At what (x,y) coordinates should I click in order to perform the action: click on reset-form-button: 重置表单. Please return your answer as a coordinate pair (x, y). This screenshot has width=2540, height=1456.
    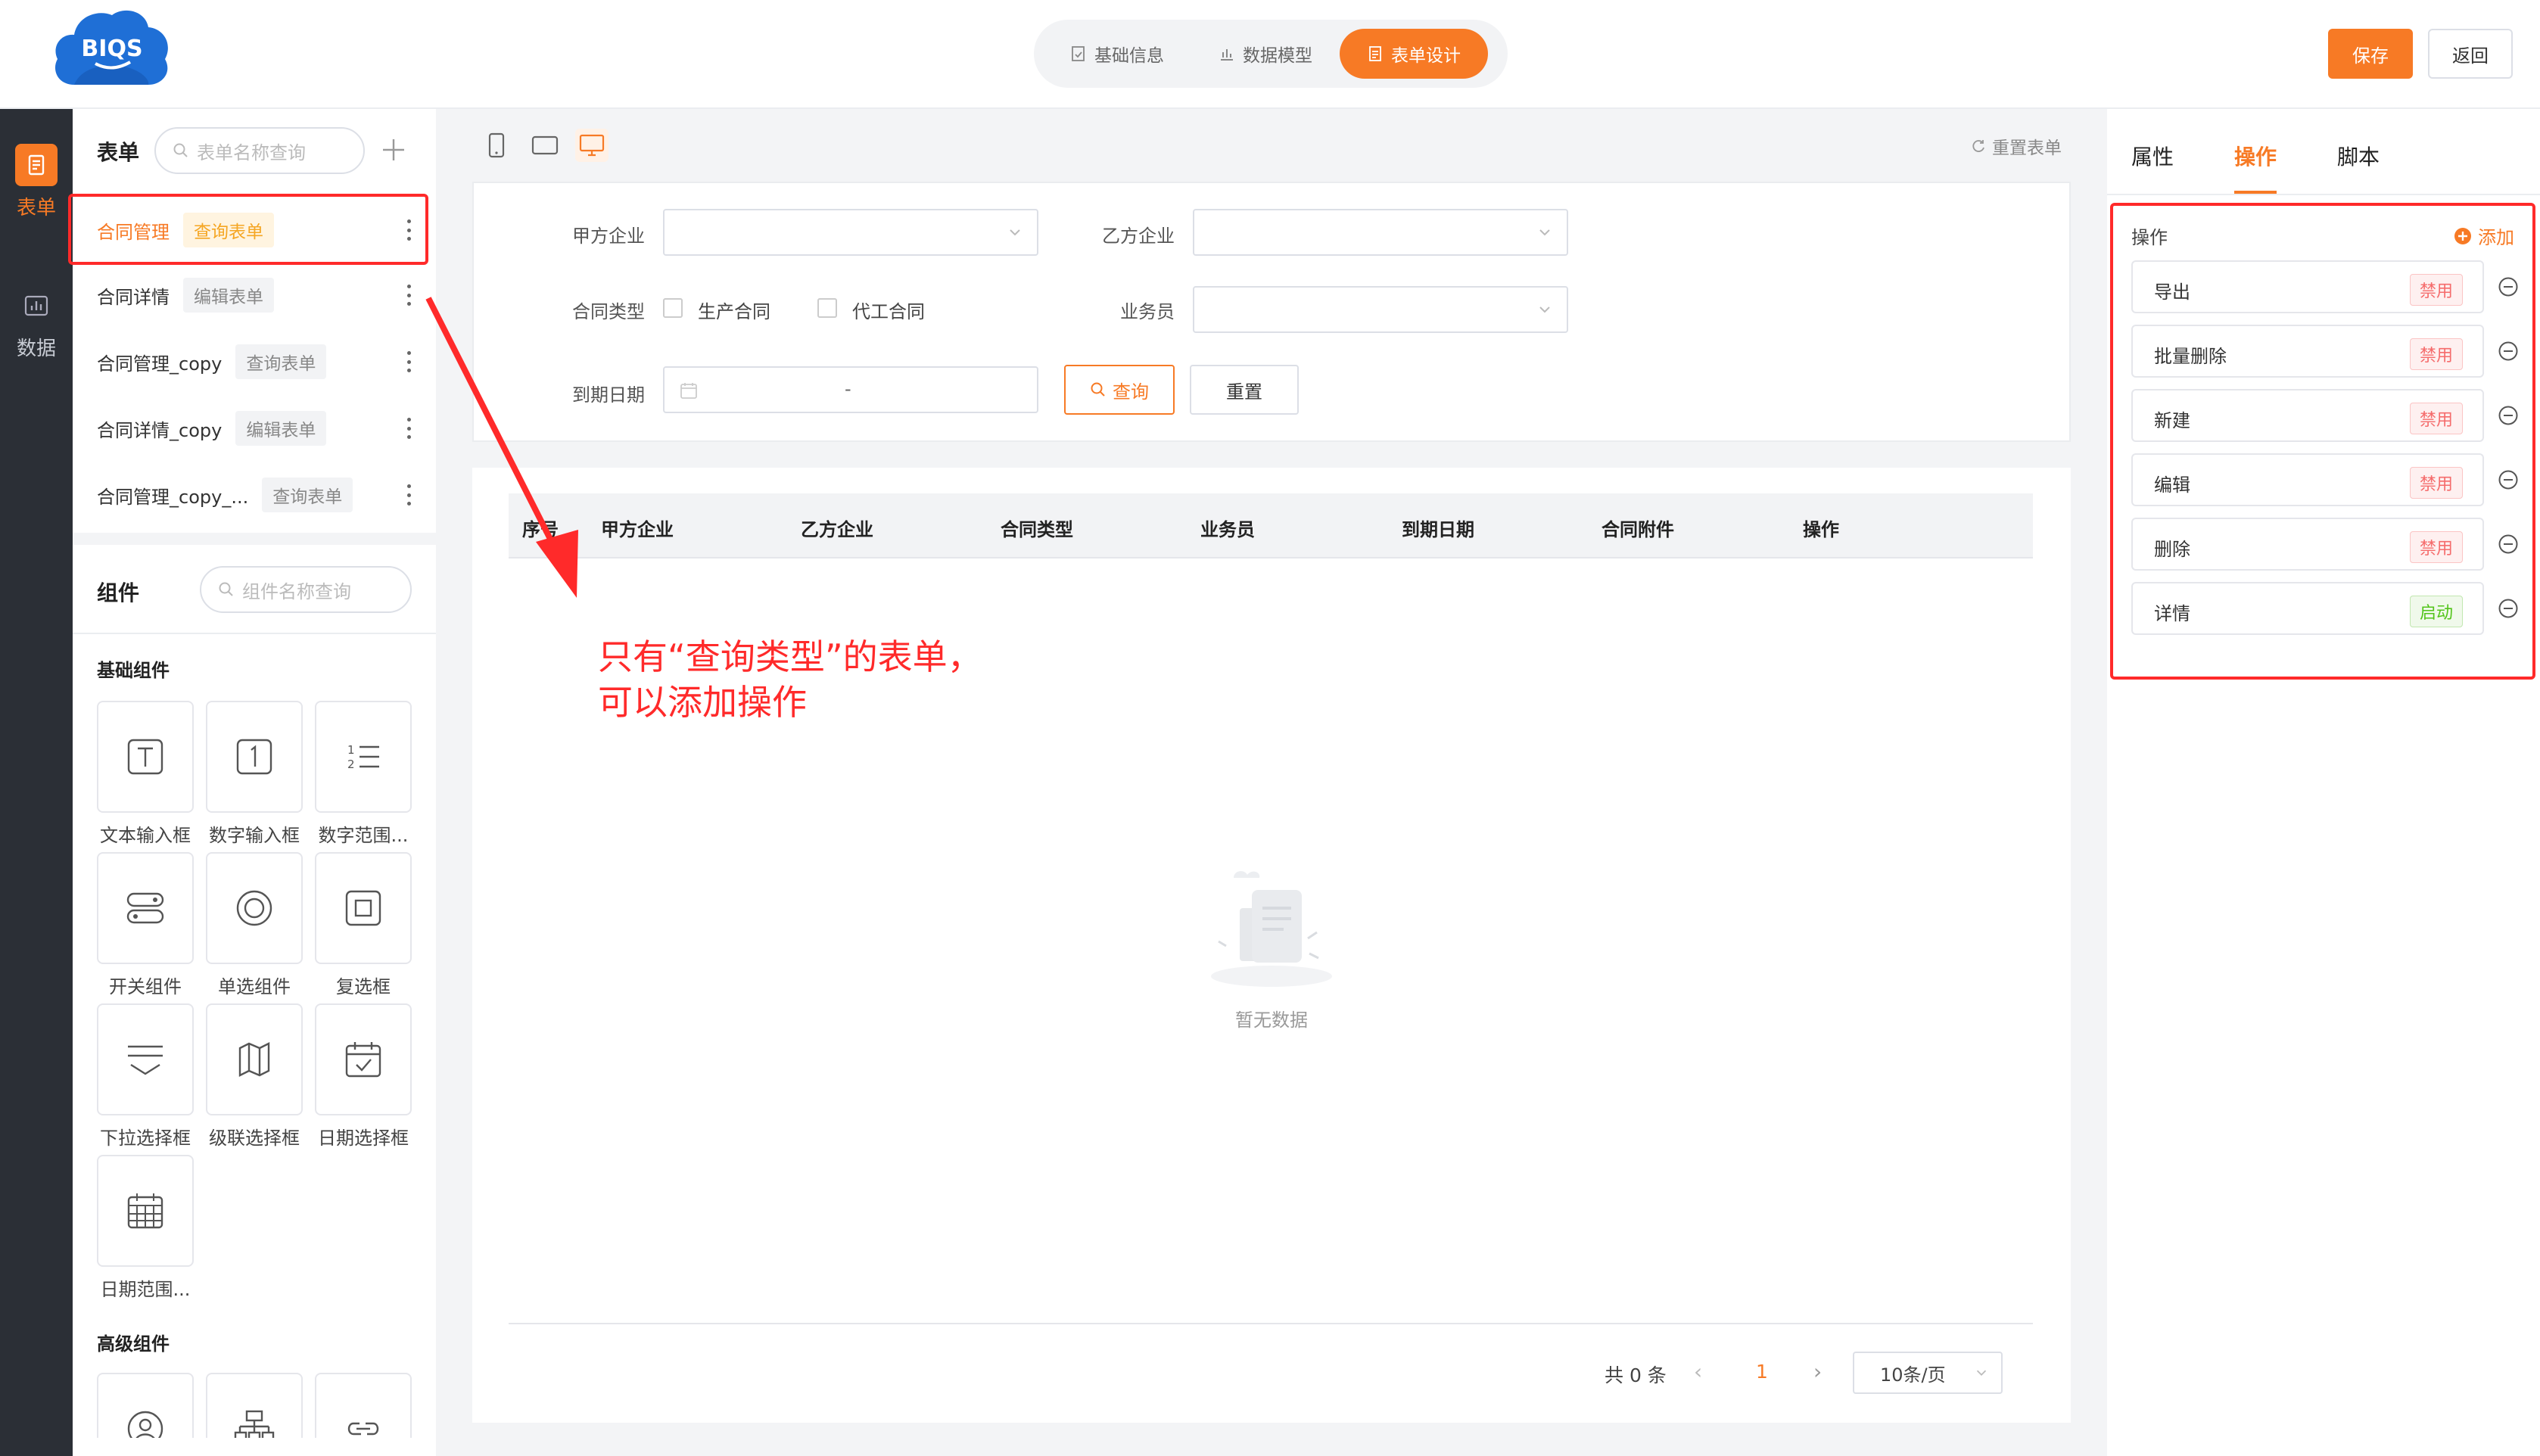
    Looking at the image, I should click on (2017, 146).